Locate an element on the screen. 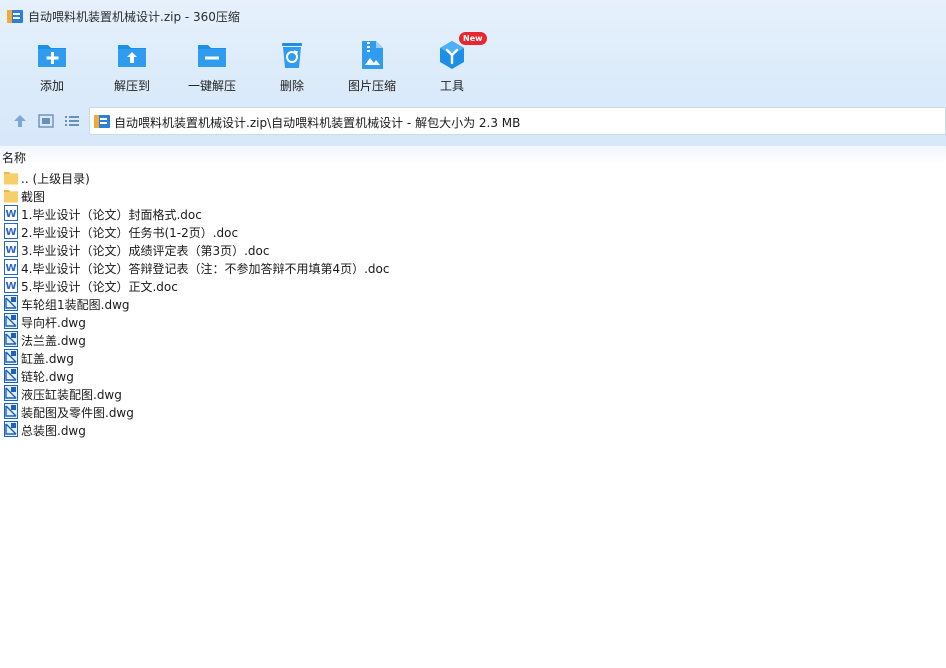  list-item: W 4.毕业设计（论文）答辩登记表（注：不参加答辩不用填第4页）.doc is located at coordinates (473, 267).